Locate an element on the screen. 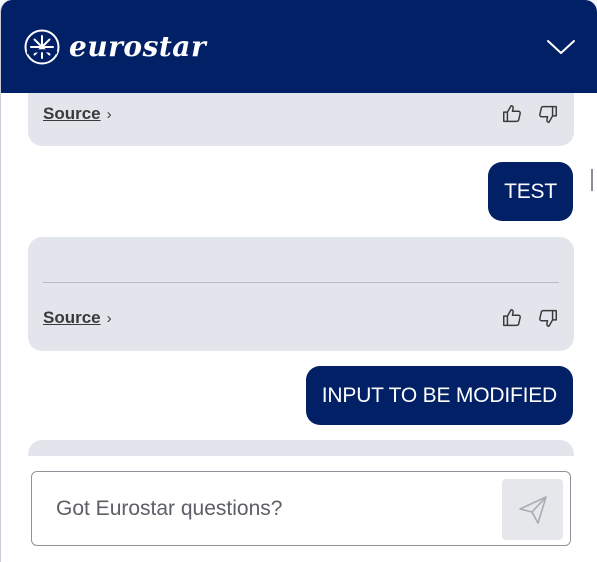 Image resolution: width=597 pixels, height=562 pixels. user-message-text: TEST is located at coordinates (530, 191).